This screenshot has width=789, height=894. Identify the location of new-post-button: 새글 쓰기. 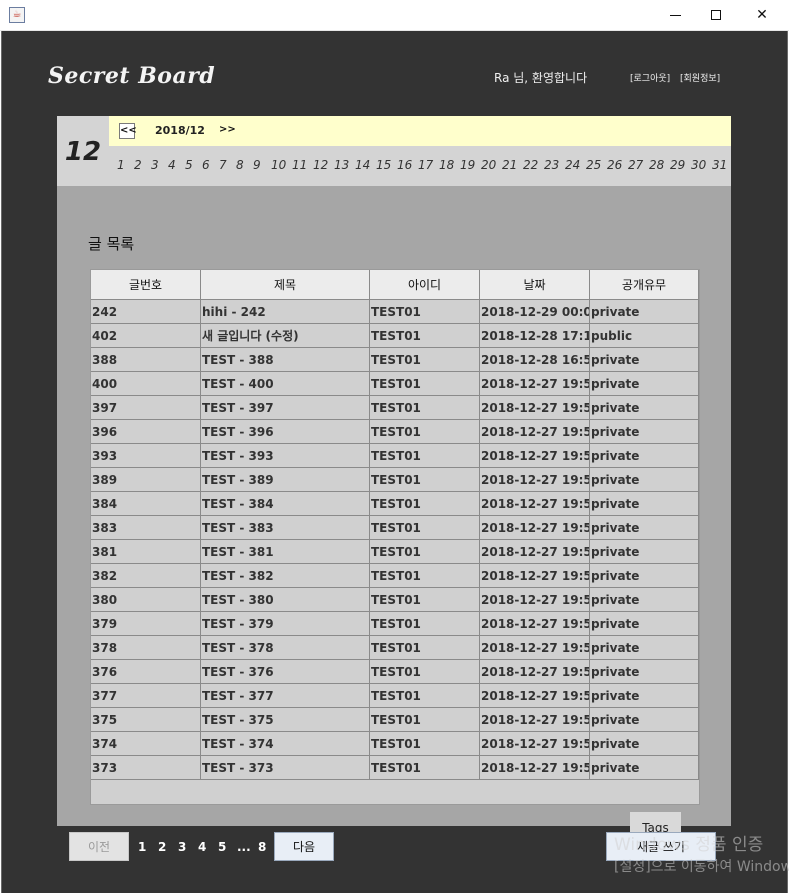
(661, 846).